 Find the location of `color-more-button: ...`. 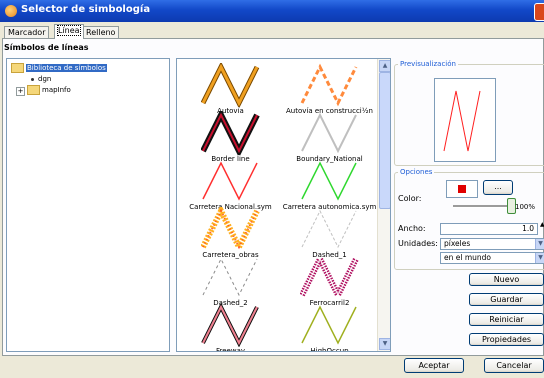

color-more-button: ... is located at coordinates (498, 187).